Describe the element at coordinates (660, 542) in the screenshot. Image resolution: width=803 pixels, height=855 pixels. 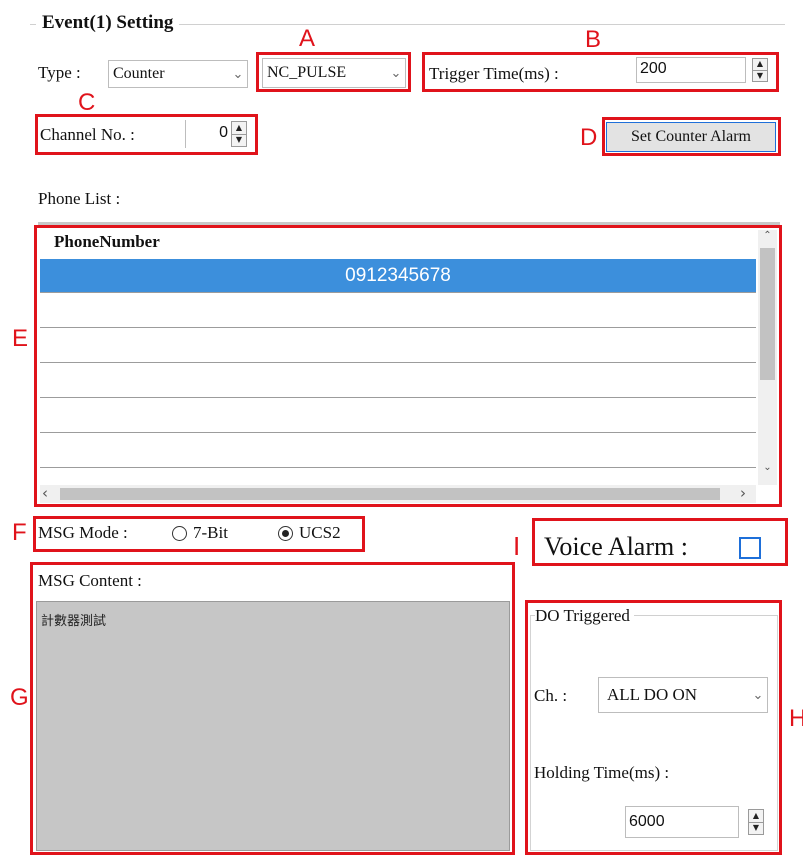
I see `callout-i-box` at that location.